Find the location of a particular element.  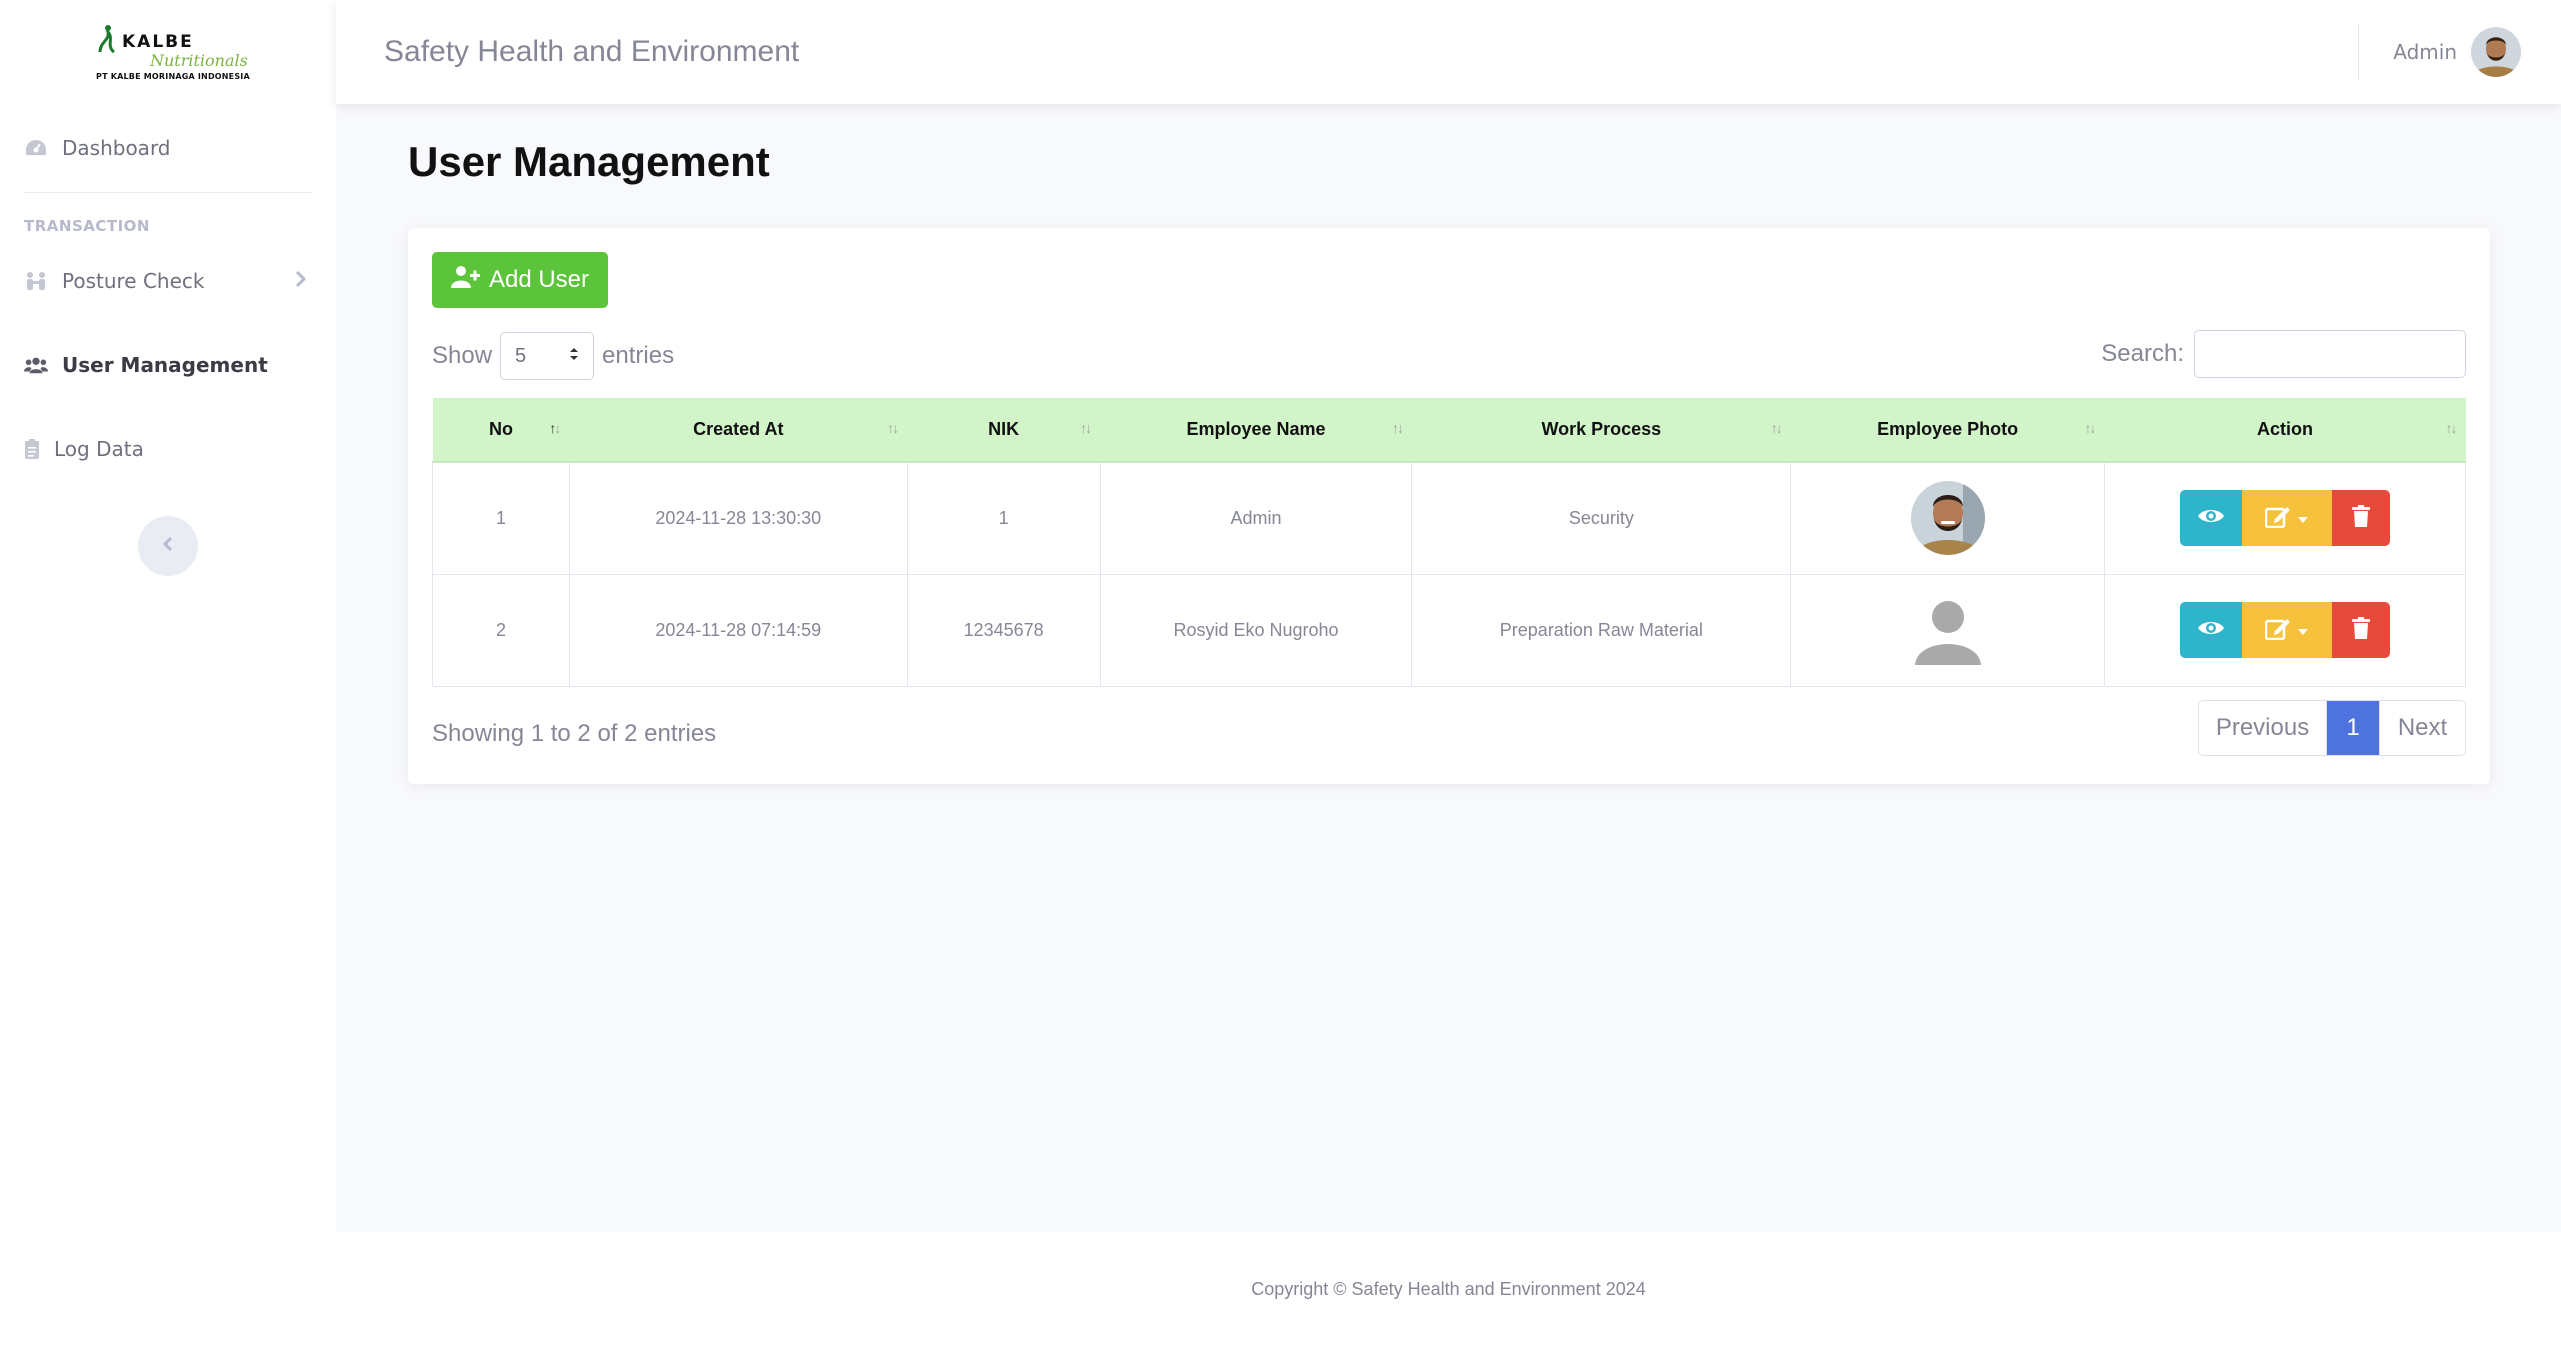

sidebar-item-log-data: Log Data is located at coordinates (168, 449).